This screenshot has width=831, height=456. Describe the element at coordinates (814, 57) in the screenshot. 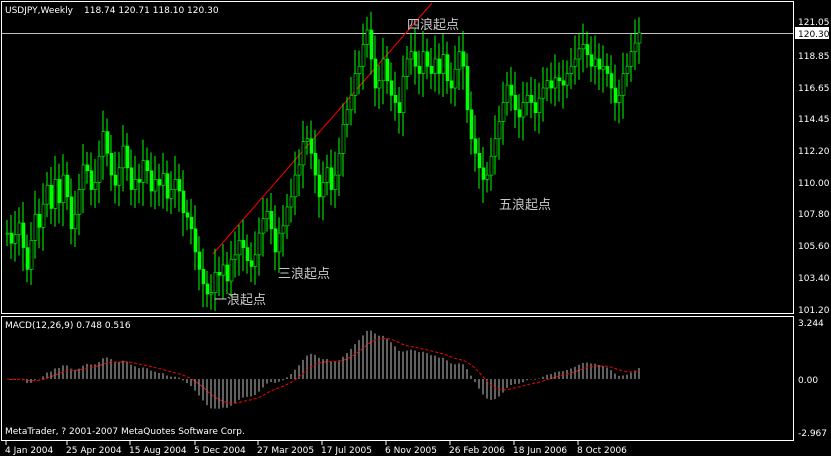

I see `price-tick-label: 118.85` at that location.